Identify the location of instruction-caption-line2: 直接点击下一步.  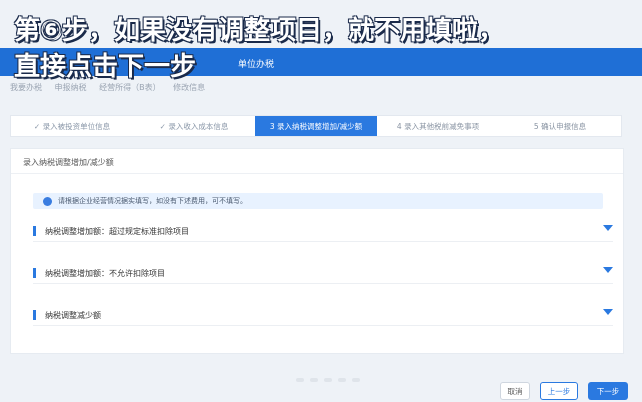
(105, 67).